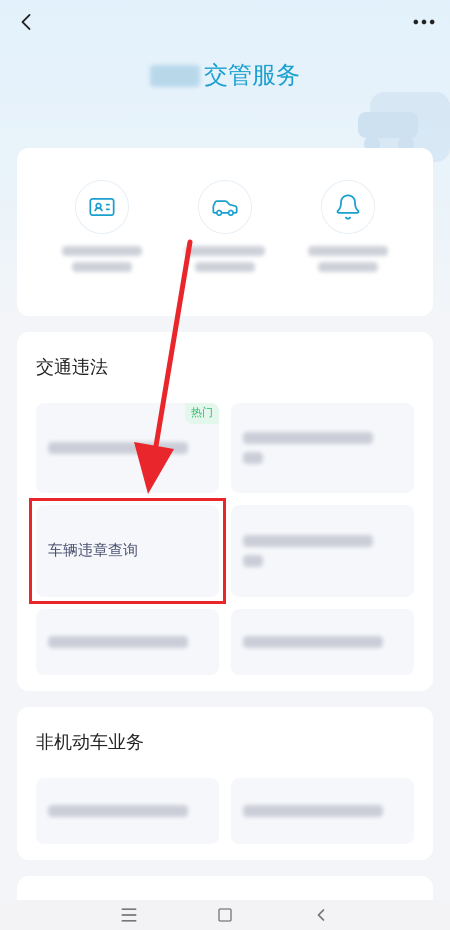  Describe the element at coordinates (90, 742) in the screenshot. I see `section-title: 非机动车业务` at that location.